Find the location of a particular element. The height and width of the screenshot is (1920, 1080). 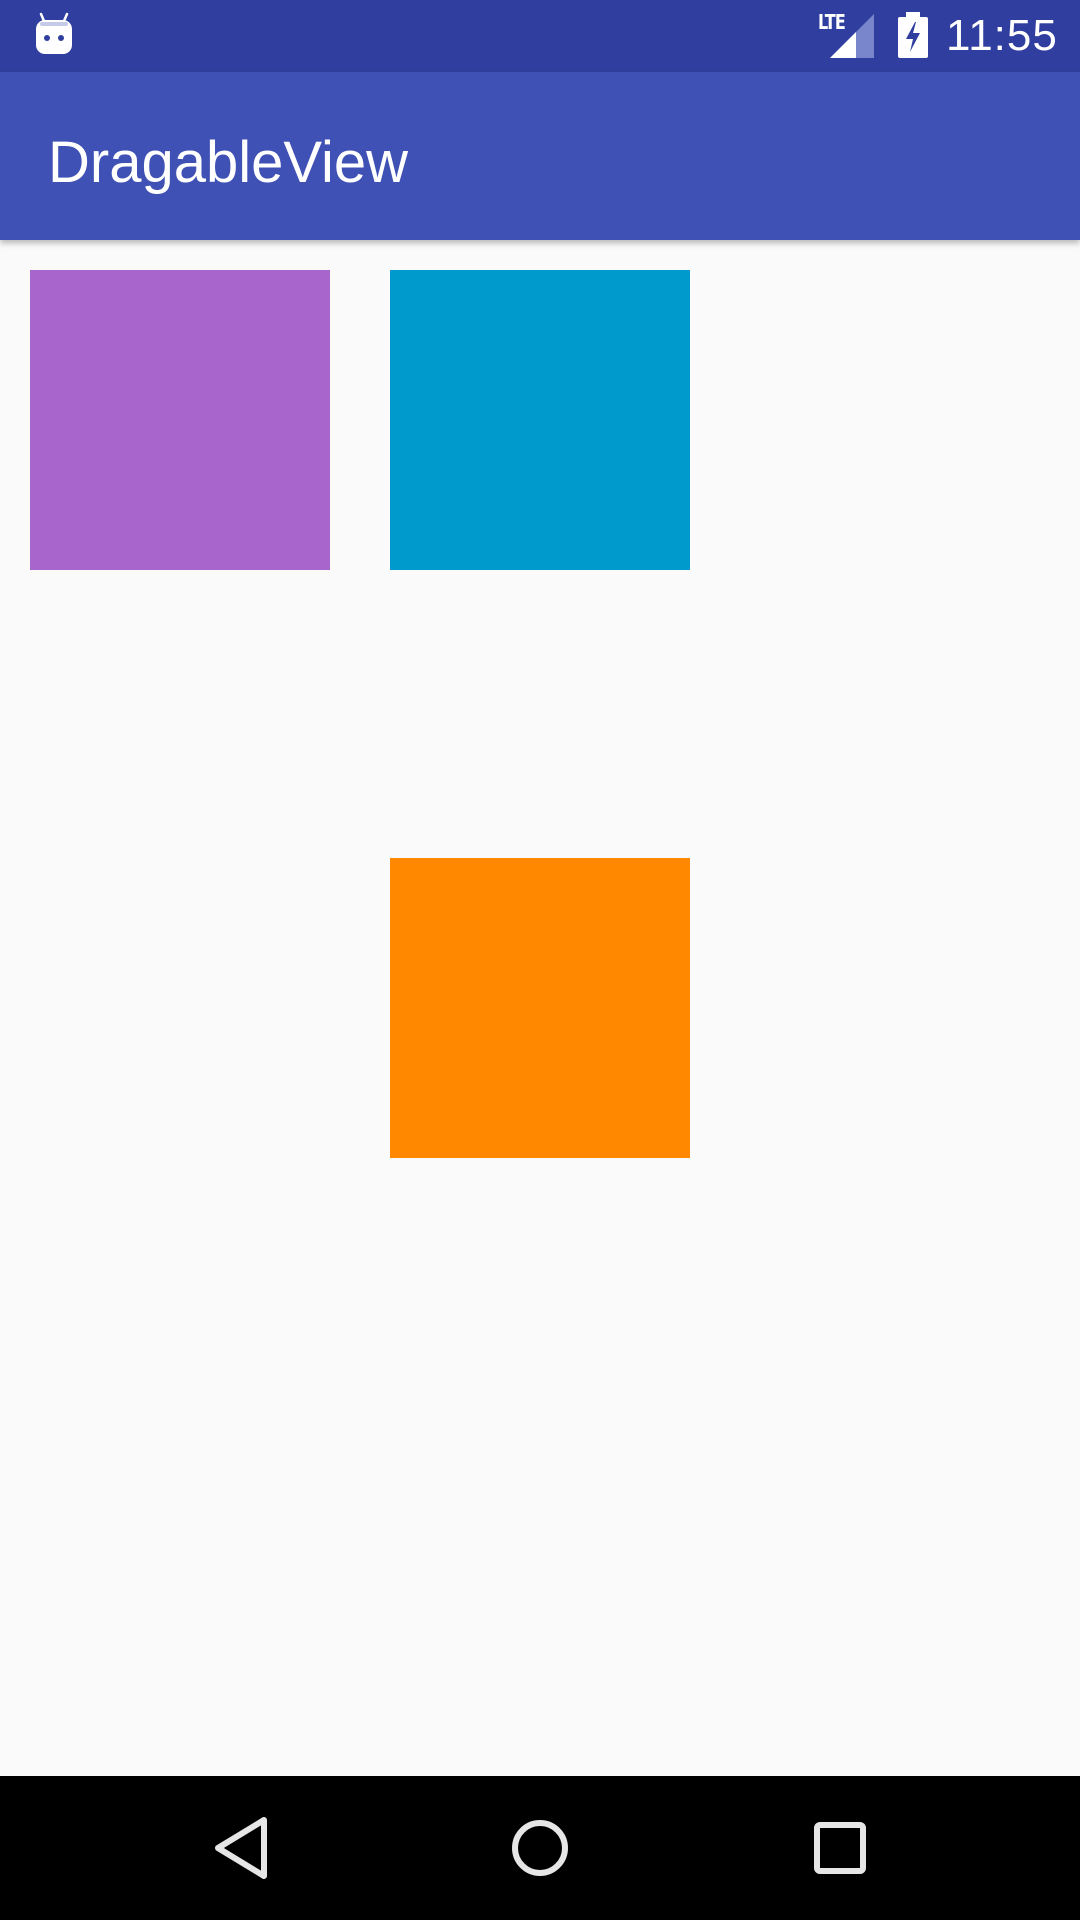

draggable-box-blue is located at coordinates (540, 420).